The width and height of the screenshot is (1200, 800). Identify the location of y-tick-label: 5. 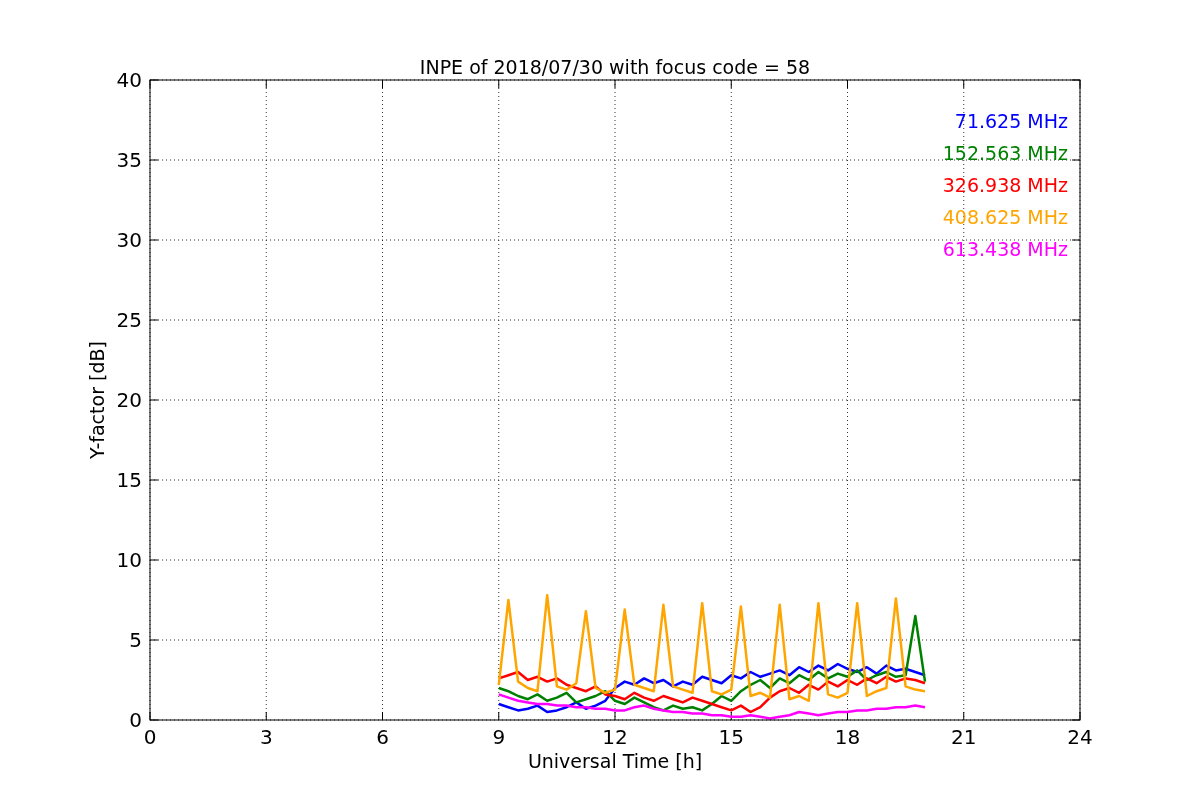
(135, 640).